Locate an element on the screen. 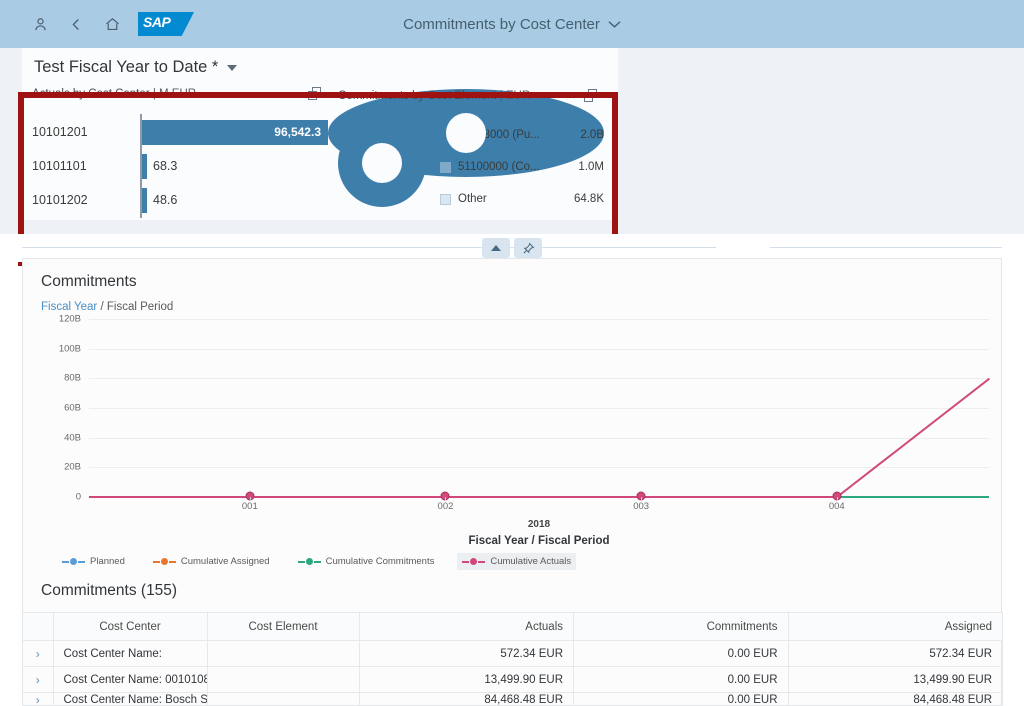 The height and width of the screenshot is (706, 1024). legend-label: Cumulative Assigned is located at coordinates (225, 561).